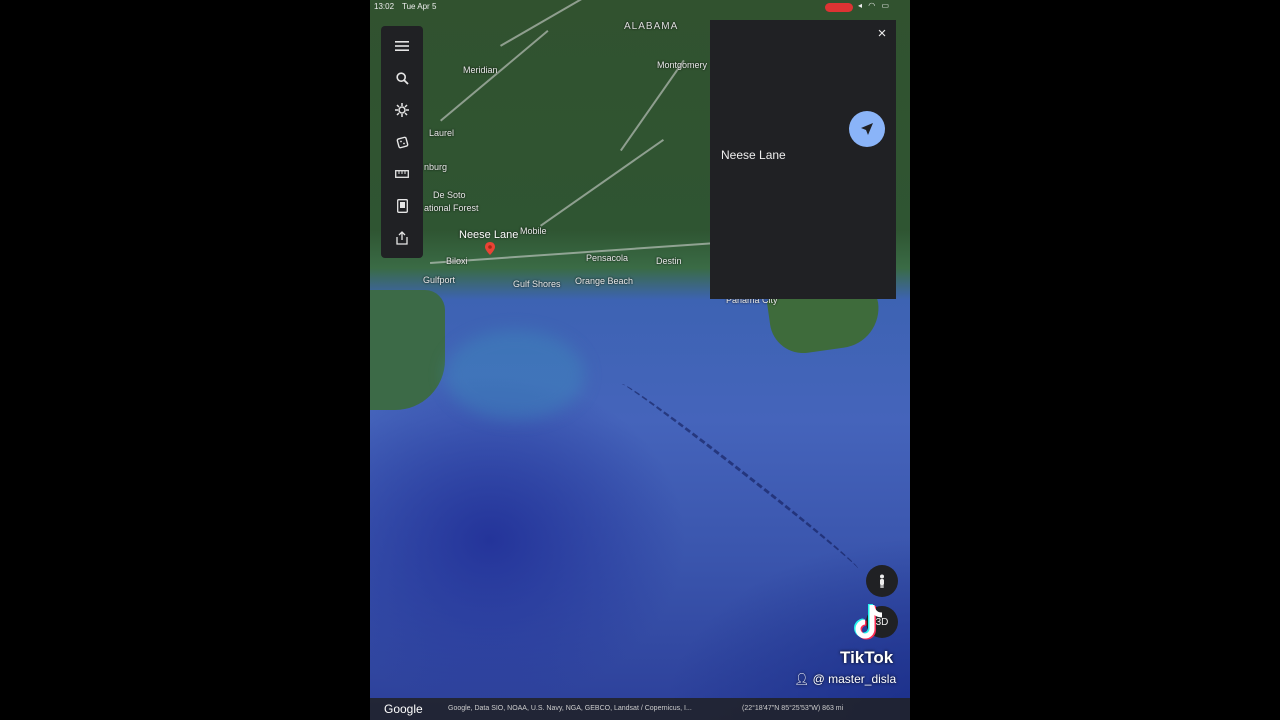 The height and width of the screenshot is (720, 1280). Describe the element at coordinates (793, 708) in the screenshot. I see `coordinates-readout: (22°18'47"N 85°25'53"W) 863 mi` at that location.